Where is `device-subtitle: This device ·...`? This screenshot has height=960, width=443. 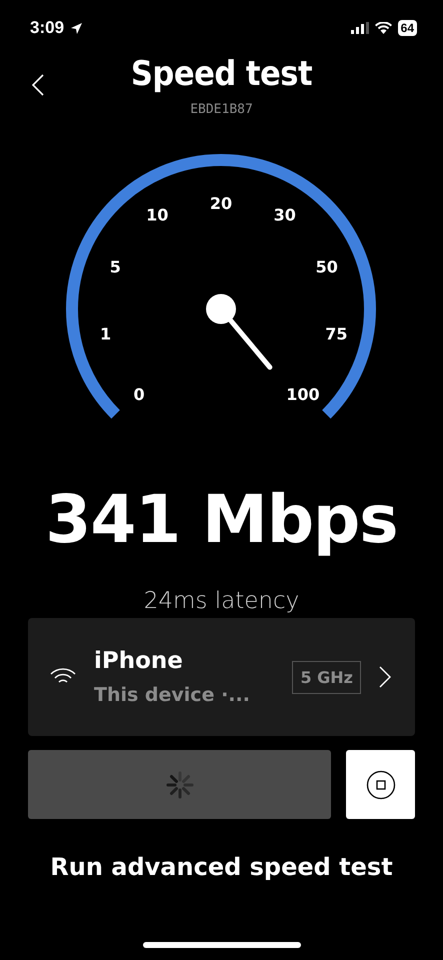 device-subtitle: This device ·... is located at coordinates (172, 695).